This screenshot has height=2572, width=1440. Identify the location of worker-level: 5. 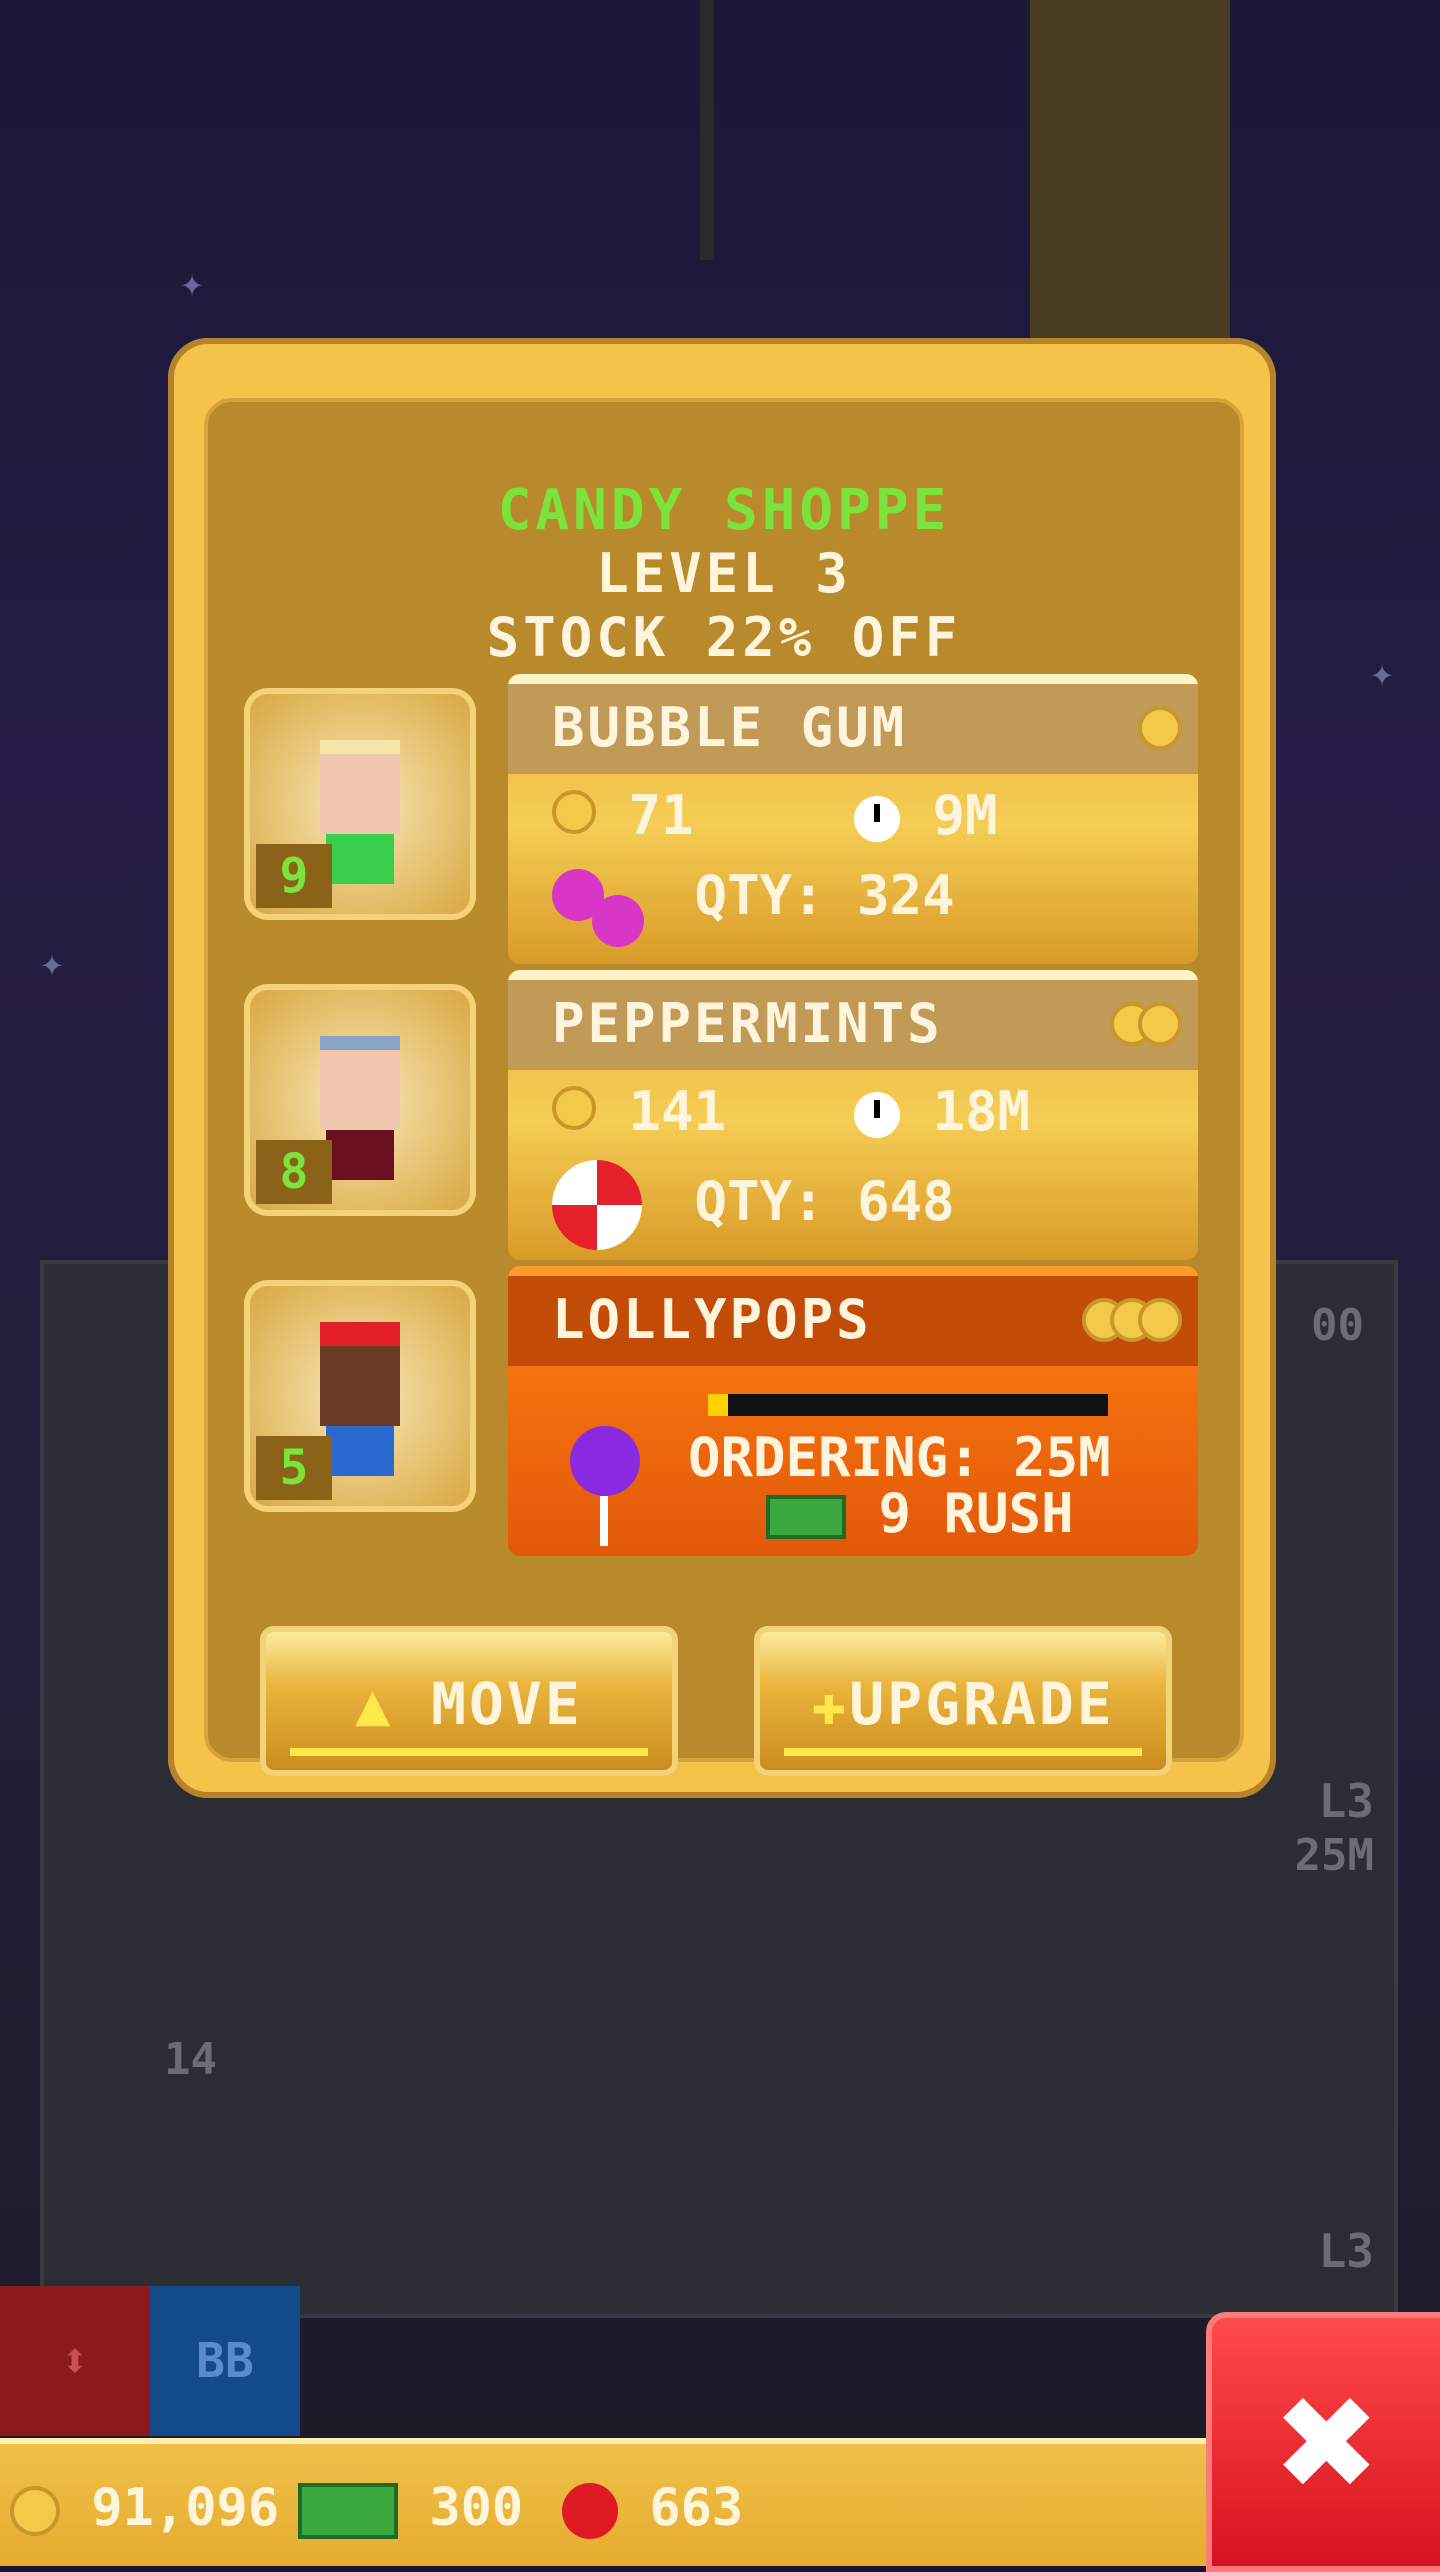
(294, 1468).